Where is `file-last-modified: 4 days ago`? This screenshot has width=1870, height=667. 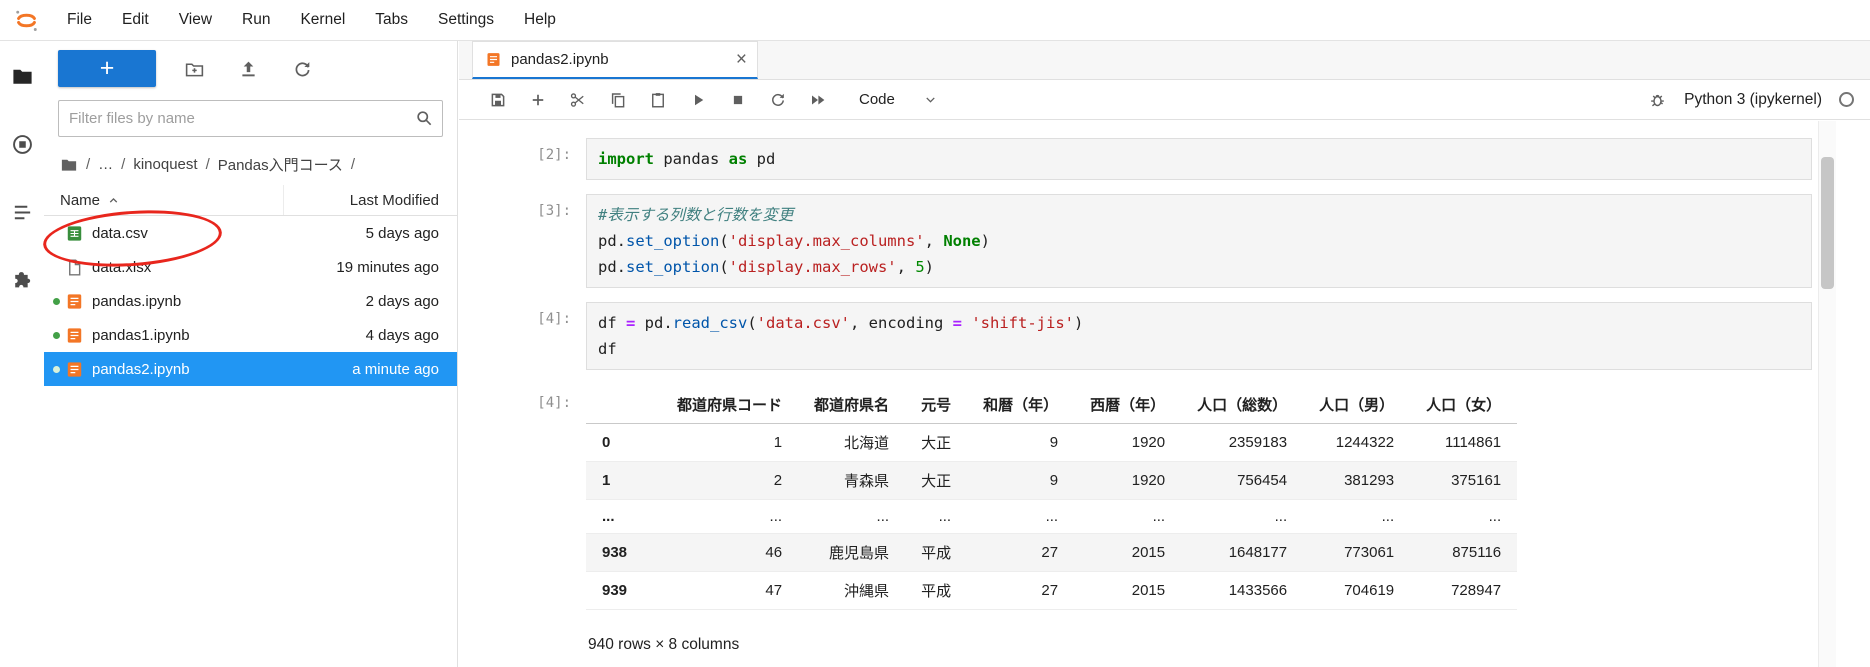
file-last-modified: 4 days ago is located at coordinates (402, 335).